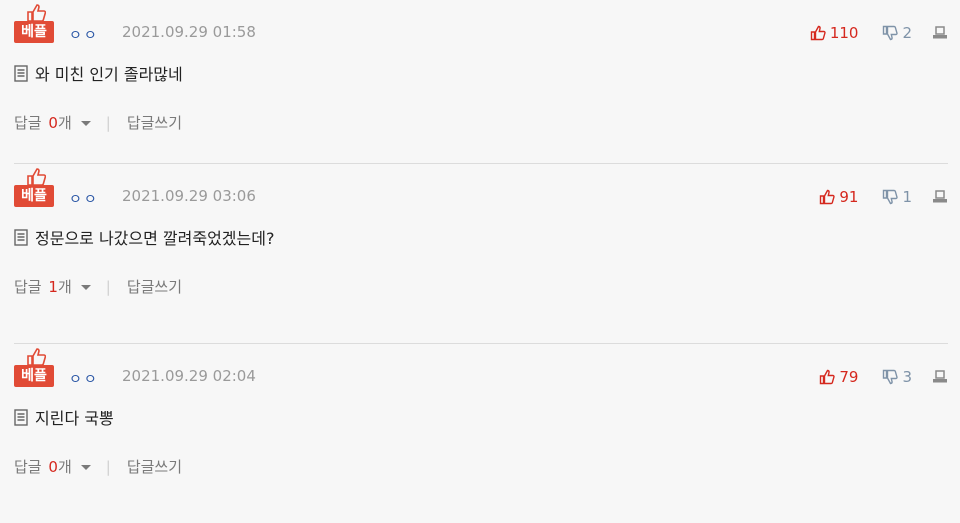 The width and height of the screenshot is (960, 523). Describe the element at coordinates (879, 33) in the screenshot. I see `vote-area: 110 2` at that location.